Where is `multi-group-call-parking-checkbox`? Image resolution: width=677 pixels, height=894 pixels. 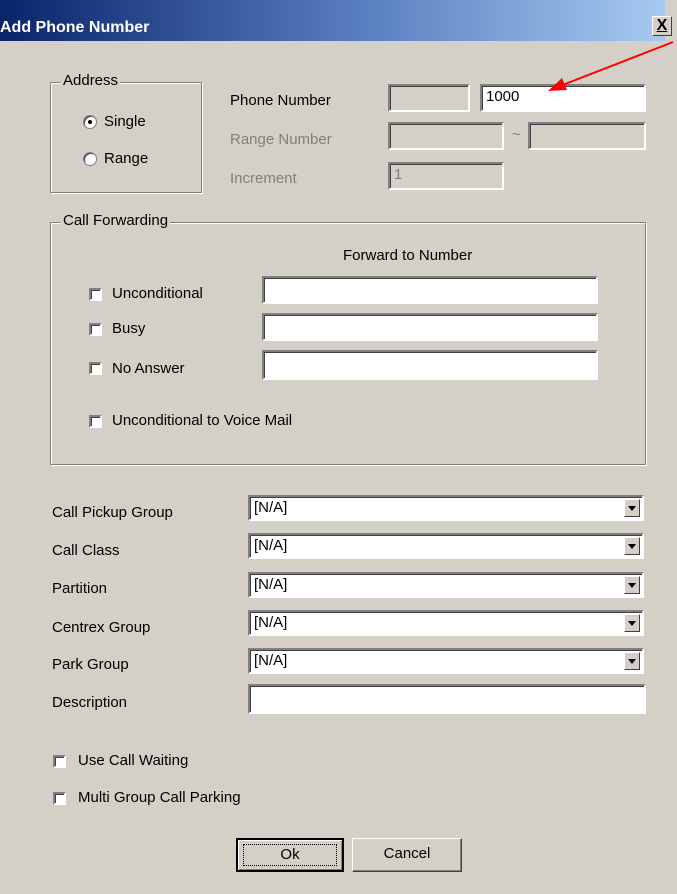 multi-group-call-parking-checkbox is located at coordinates (59, 798).